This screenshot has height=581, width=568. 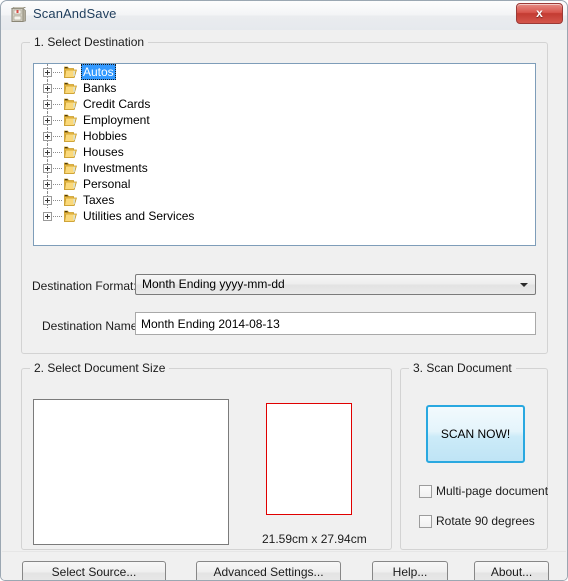 I want to click on destination-name-label: Destination Name:, so click(x=91, y=326).